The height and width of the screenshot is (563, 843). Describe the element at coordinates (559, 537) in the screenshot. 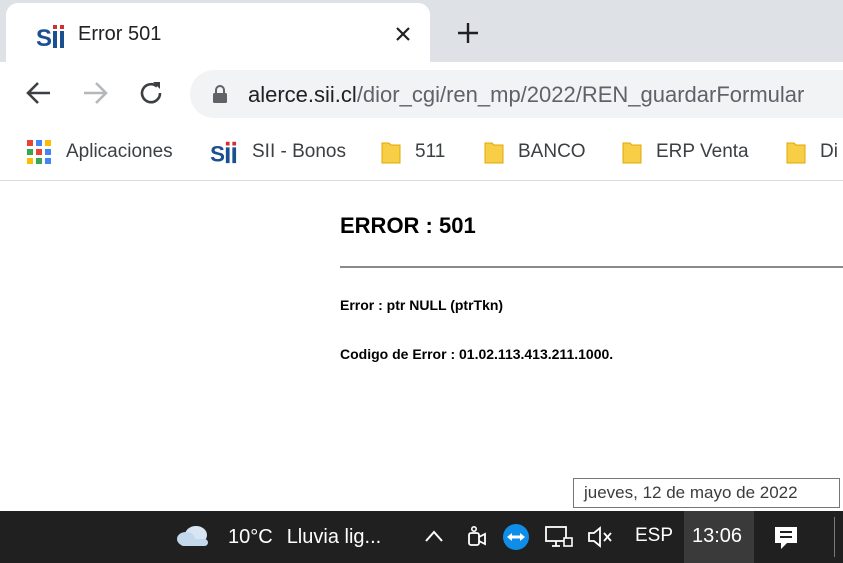

I see `network-icon` at that location.